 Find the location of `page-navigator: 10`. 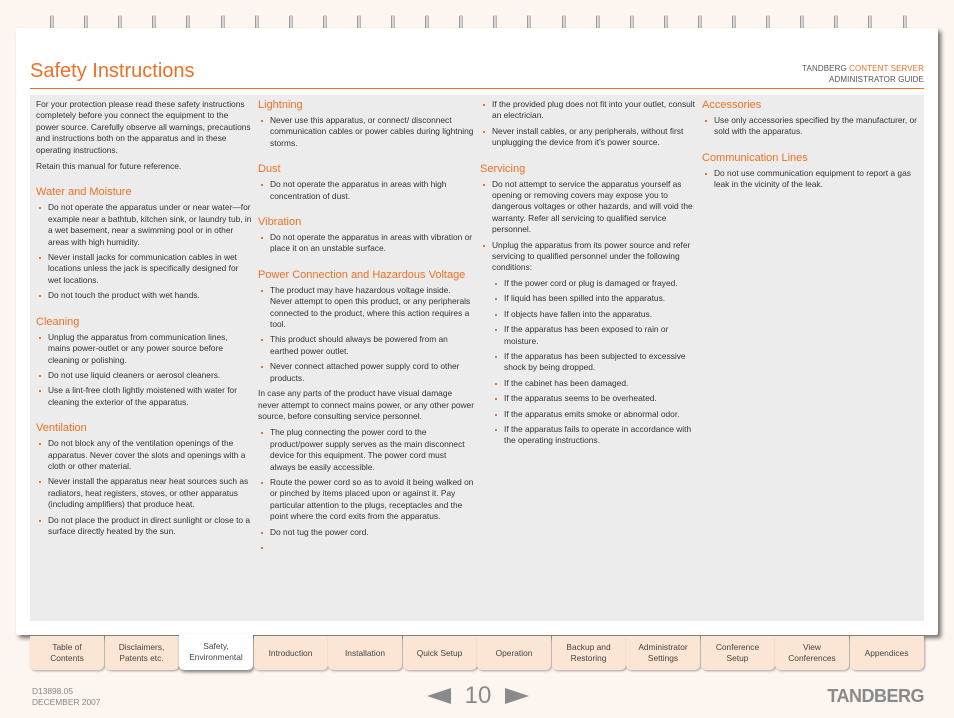

page-navigator: 10 is located at coordinates (478, 696).